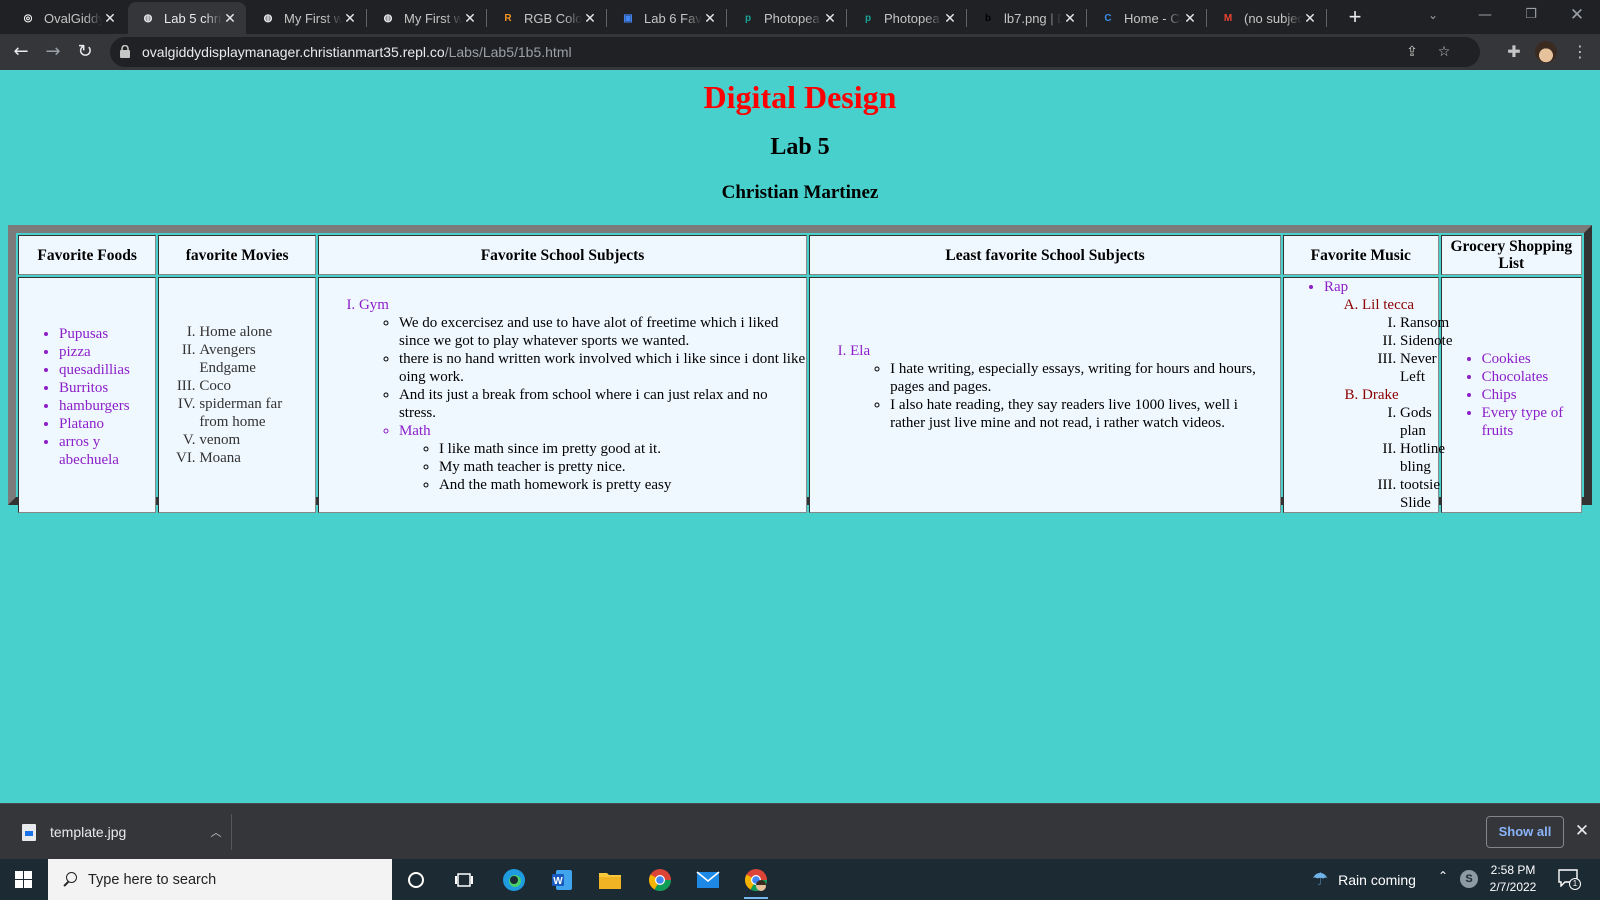 This screenshot has width=1600, height=900. What do you see at coordinates (1513, 870) in the screenshot?
I see `clock-time: 2:58 PM` at bounding box center [1513, 870].